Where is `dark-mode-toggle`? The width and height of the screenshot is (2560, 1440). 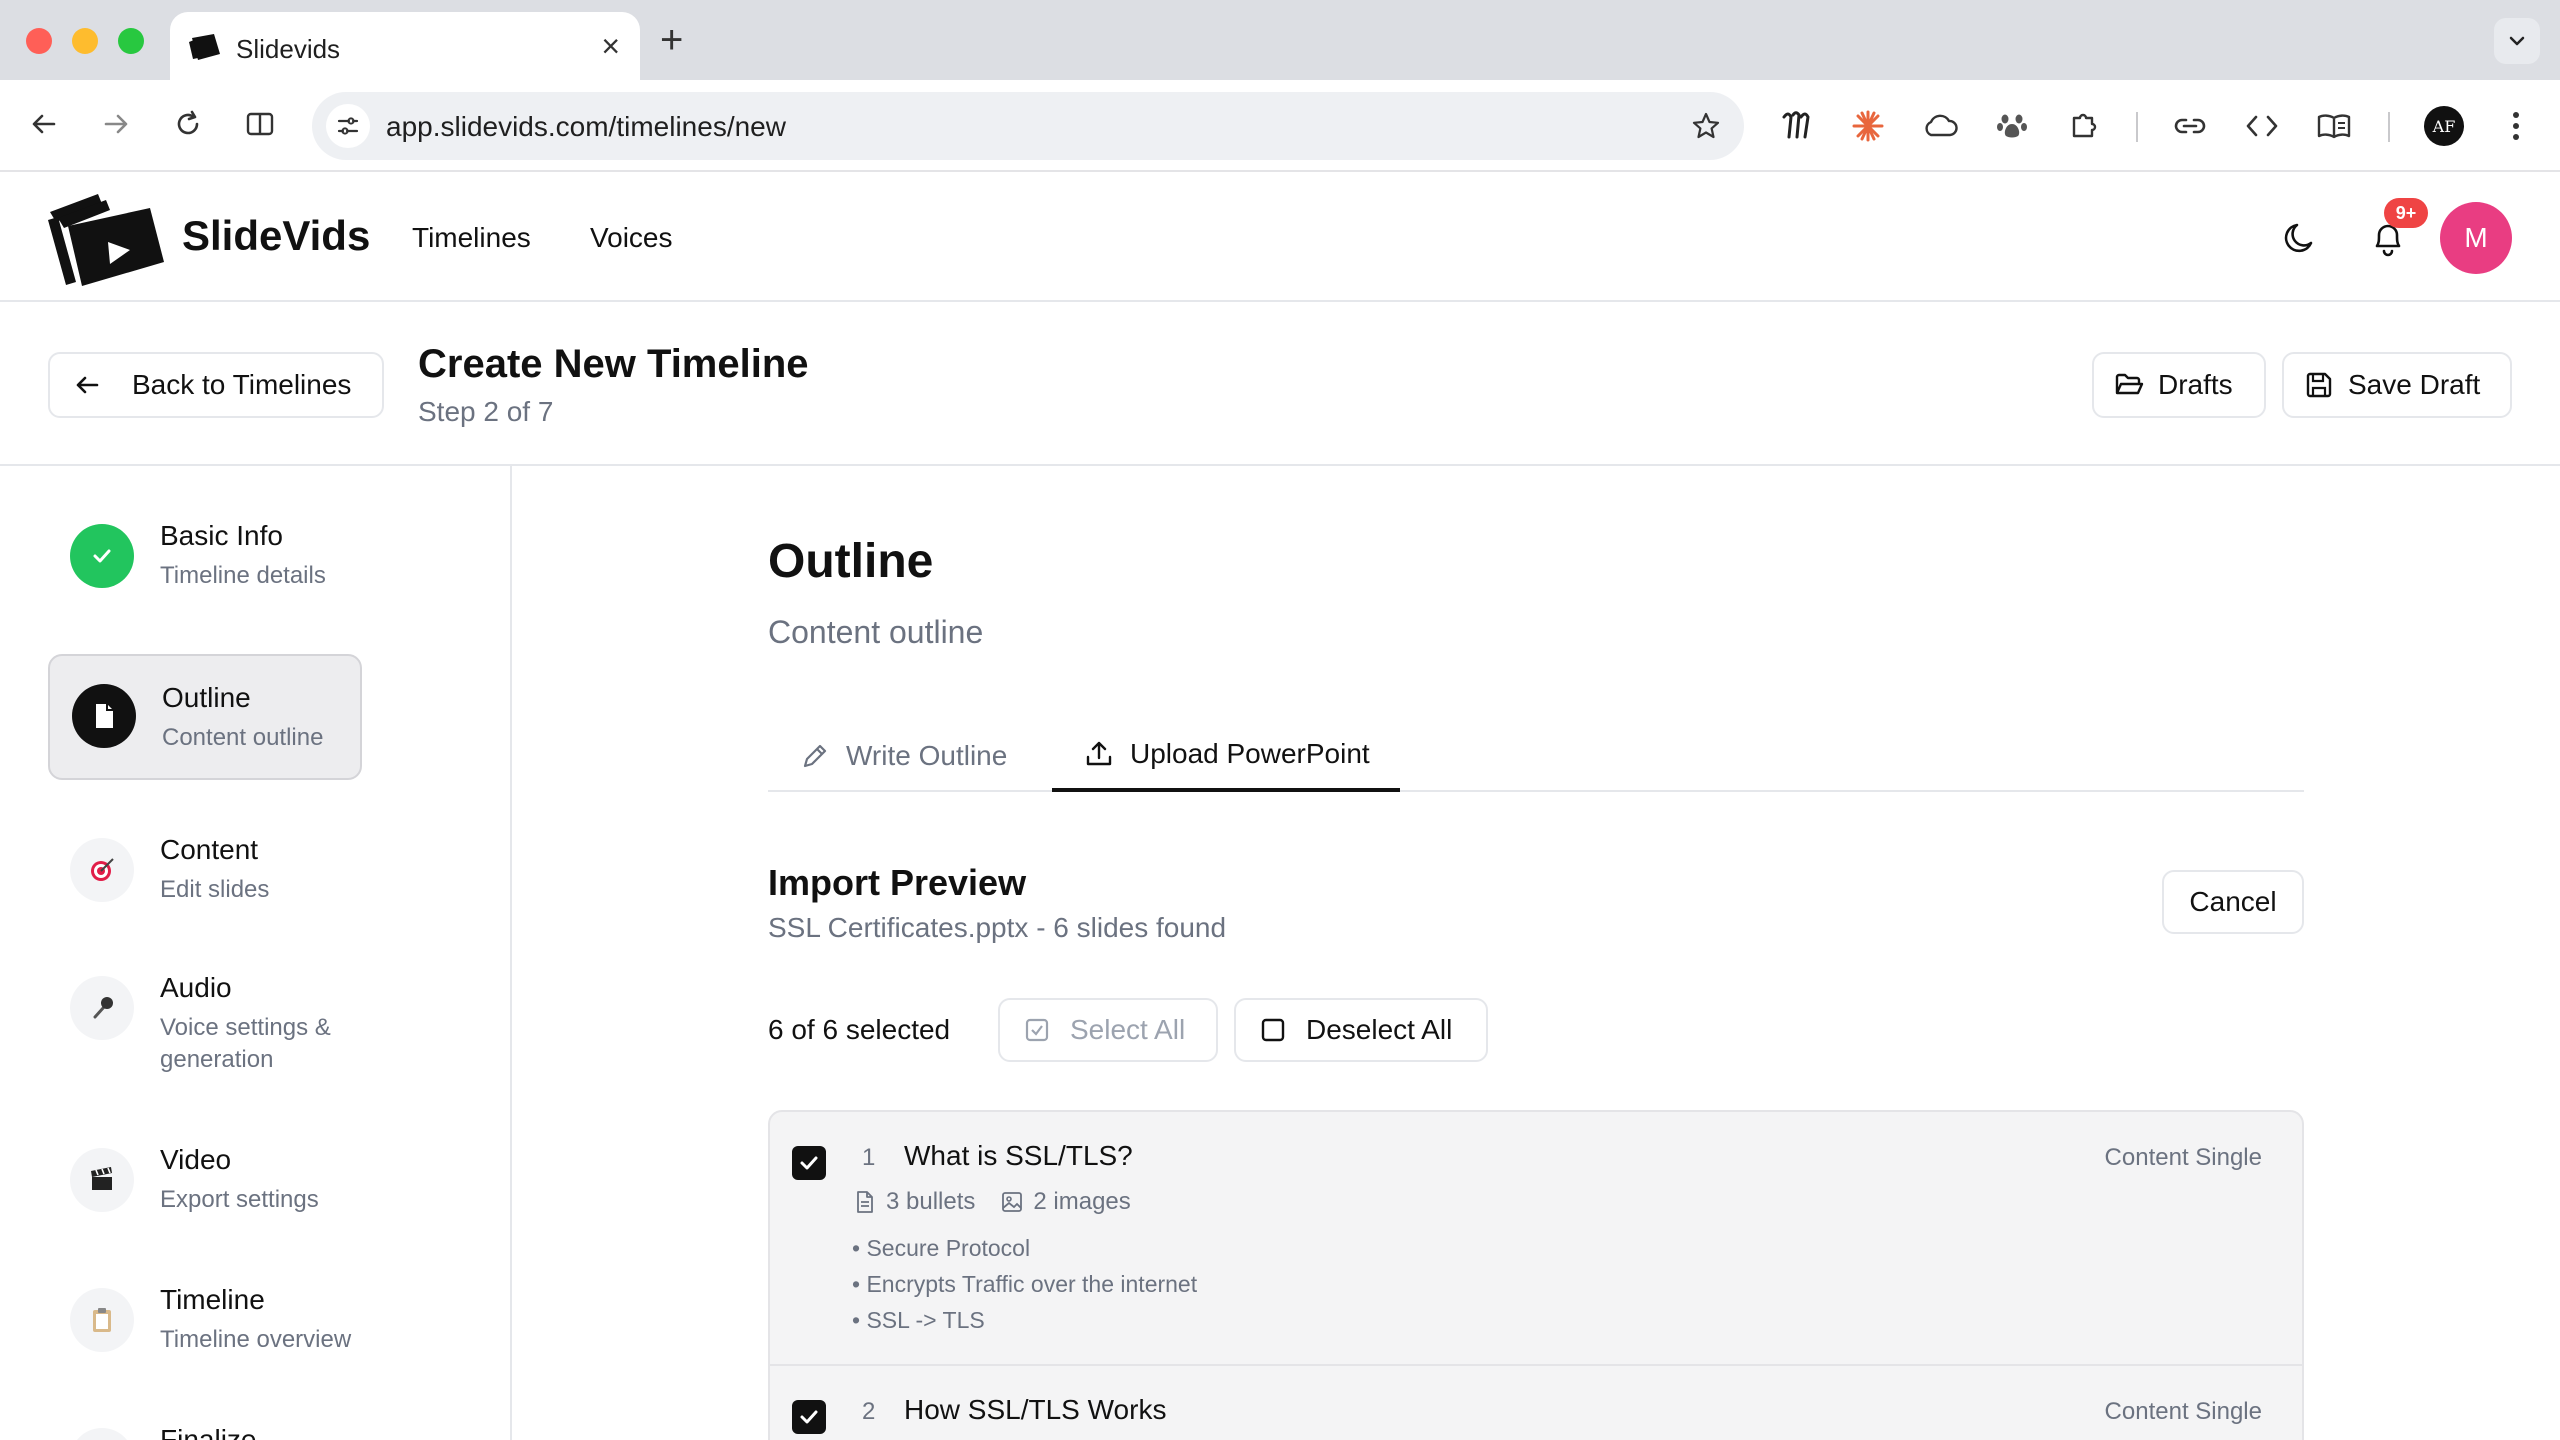
dark-mode-toggle is located at coordinates (2300, 238).